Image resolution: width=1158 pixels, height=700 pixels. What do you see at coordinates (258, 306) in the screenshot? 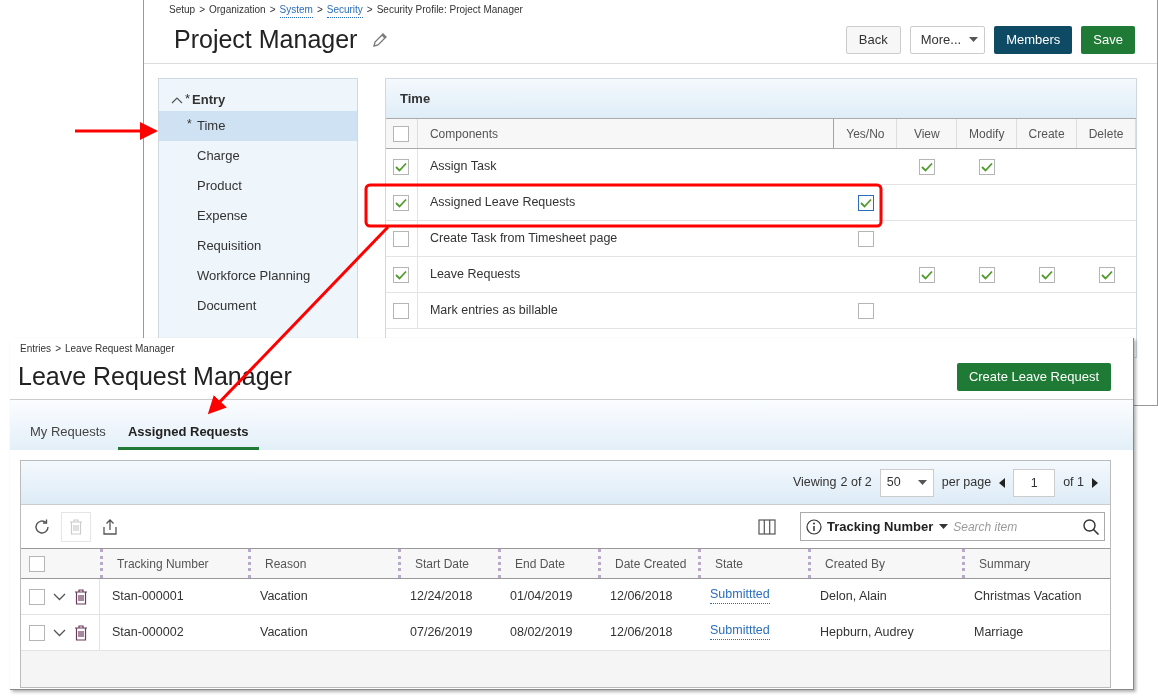
I see `sidebar-item: Document` at bounding box center [258, 306].